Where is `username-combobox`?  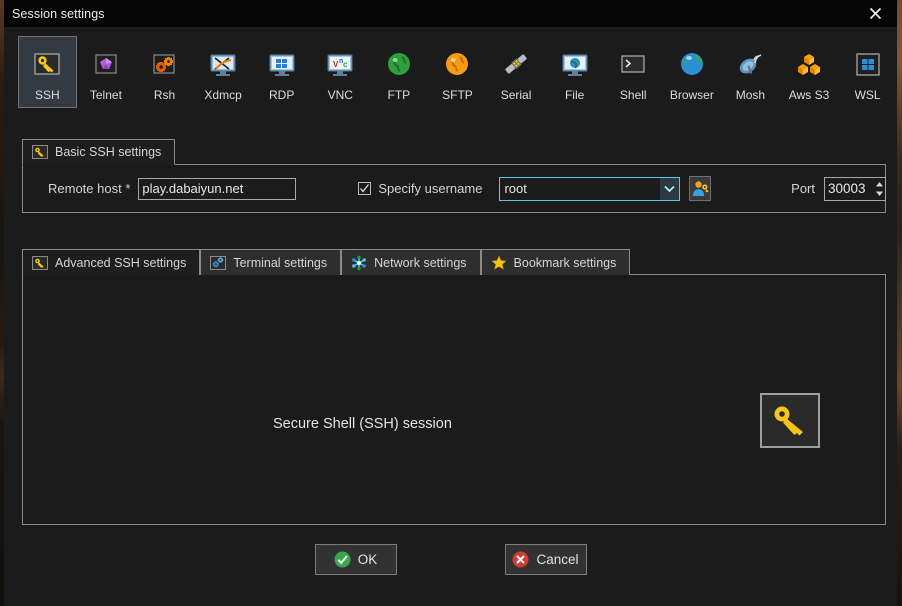 username-combobox is located at coordinates (590, 188).